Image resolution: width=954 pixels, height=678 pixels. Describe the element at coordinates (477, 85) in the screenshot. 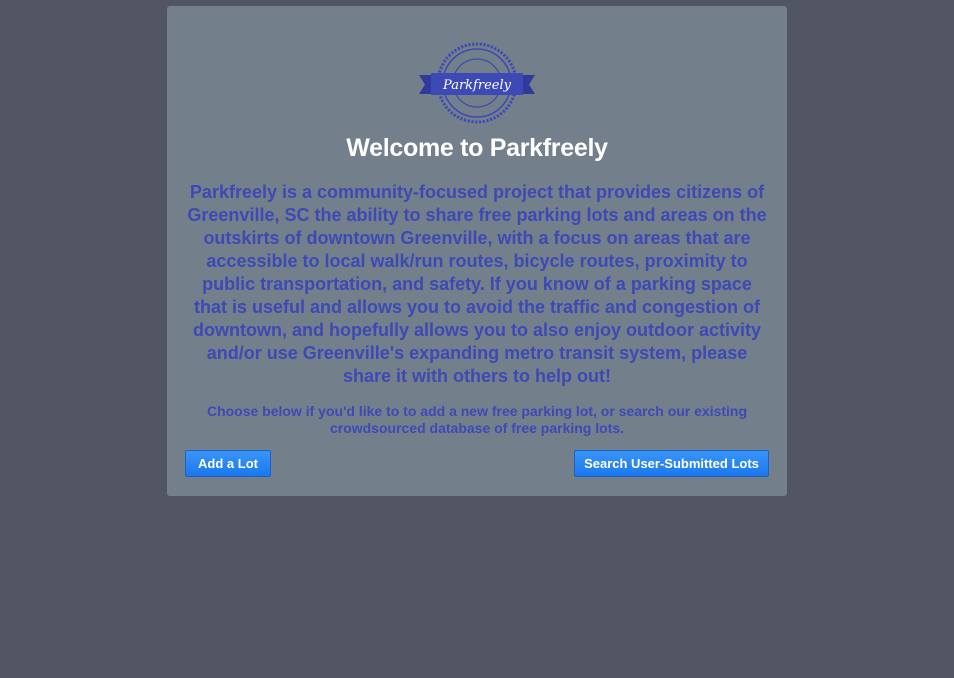

I see `logo-text: Parkfreely` at that location.